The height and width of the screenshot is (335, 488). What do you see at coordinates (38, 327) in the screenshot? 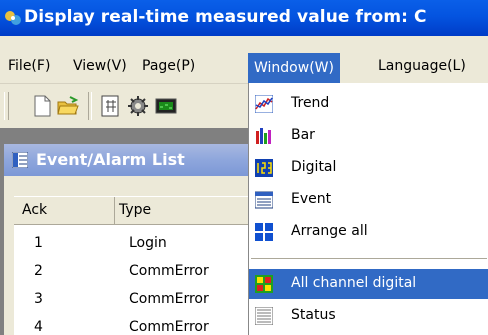
I see `row-ack: 4` at bounding box center [38, 327].